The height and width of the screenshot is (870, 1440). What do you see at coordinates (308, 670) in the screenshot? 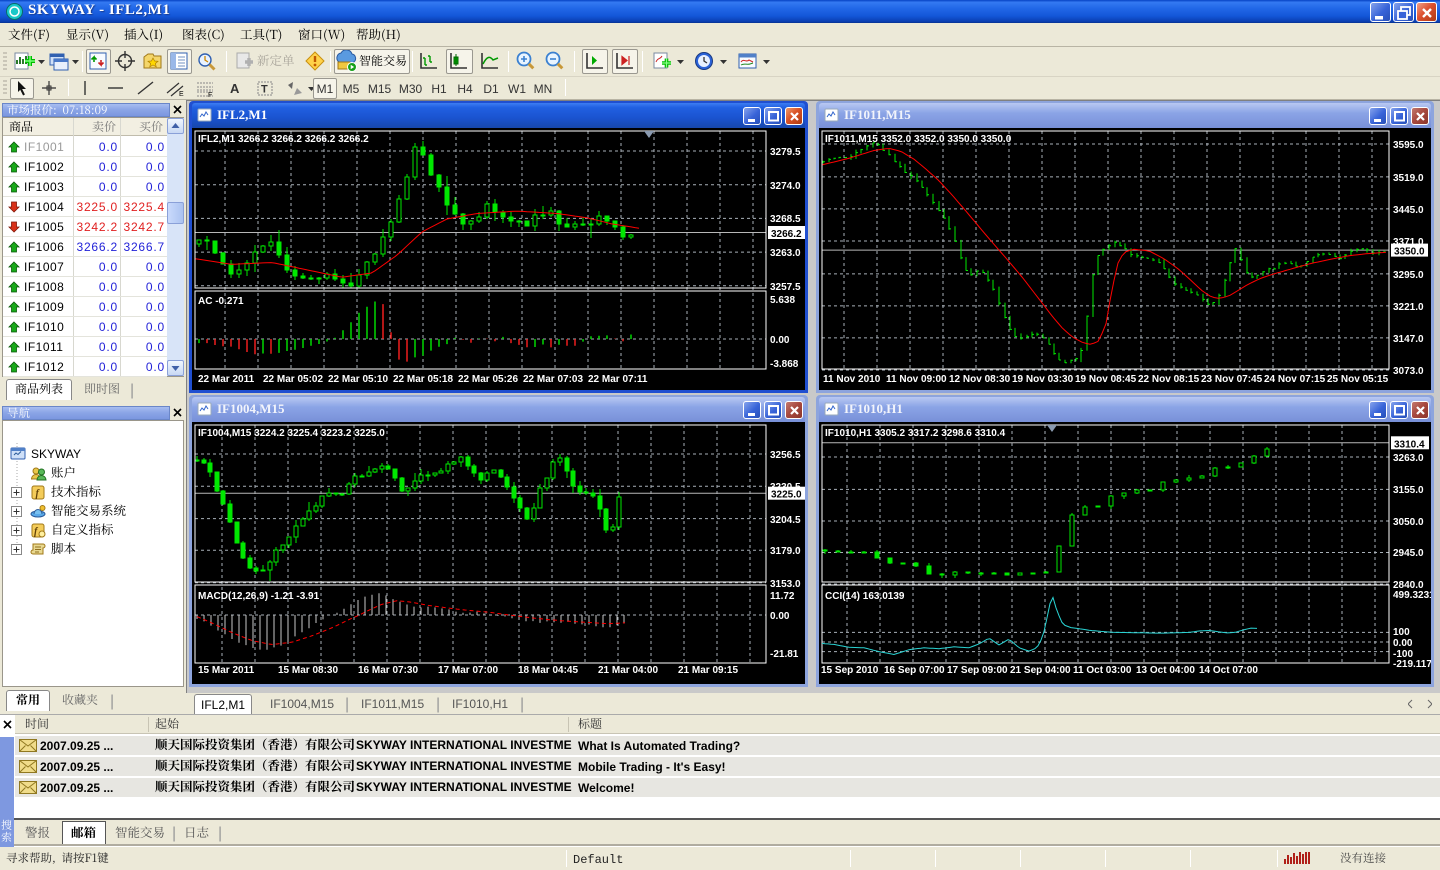
I see `svg-text: 15 Mar 08:30` at bounding box center [308, 670].